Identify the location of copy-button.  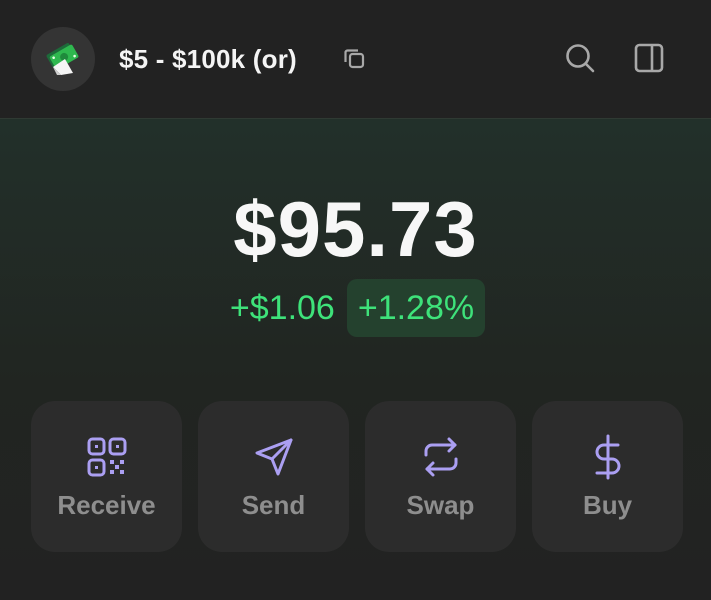
(354, 60).